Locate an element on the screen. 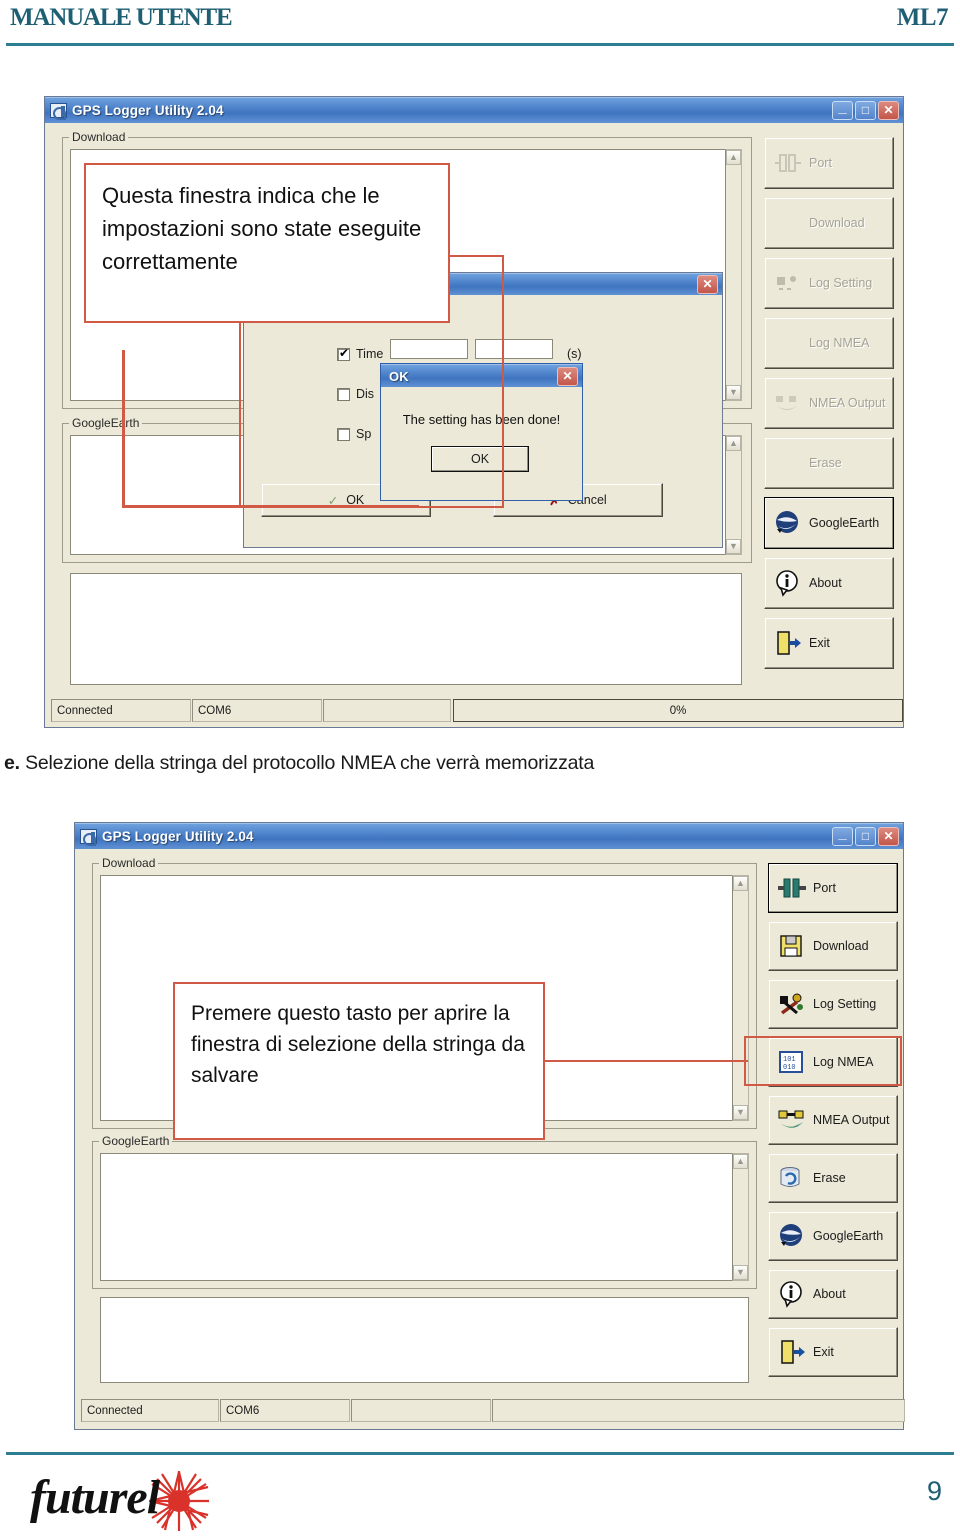 This screenshot has height=1537, width=960. erase-icon is located at coordinates (792, 1178).